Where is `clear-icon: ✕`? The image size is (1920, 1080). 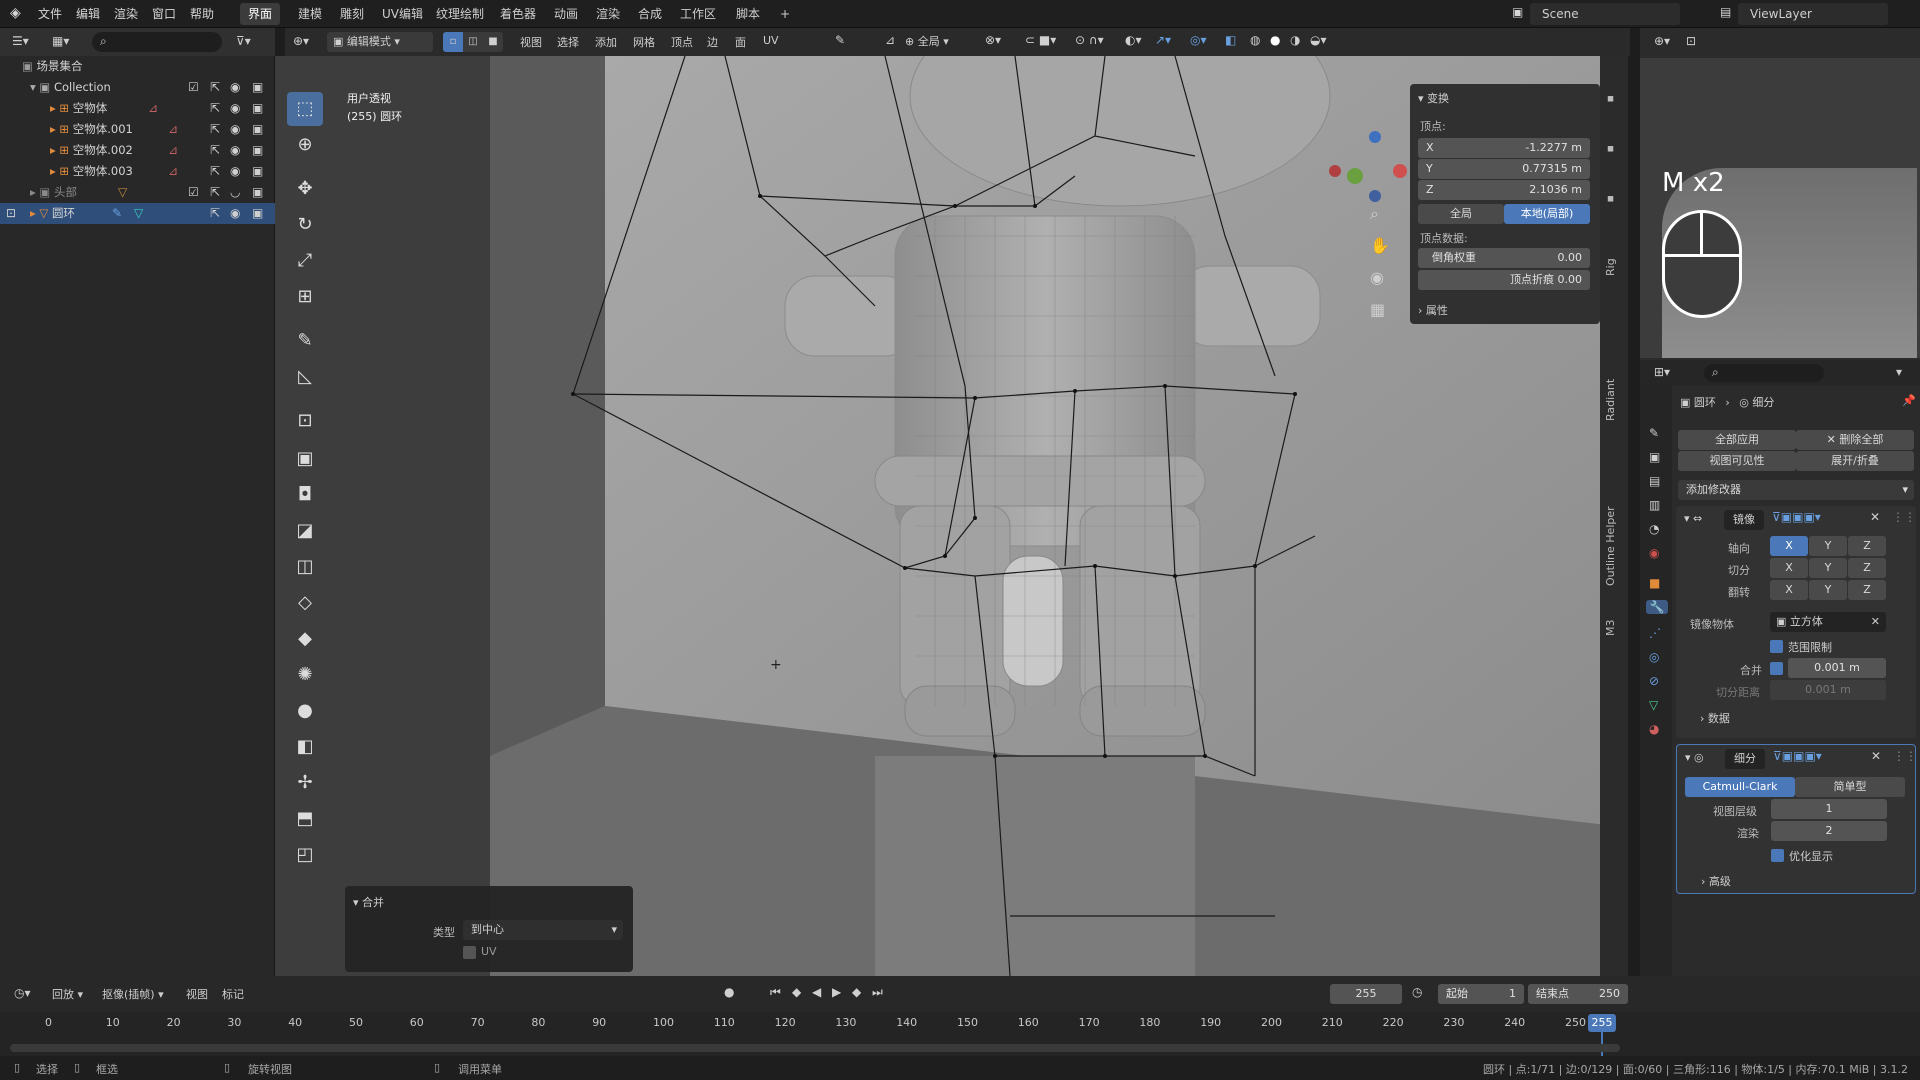
clear-icon: ✕ is located at coordinates (1875, 622).